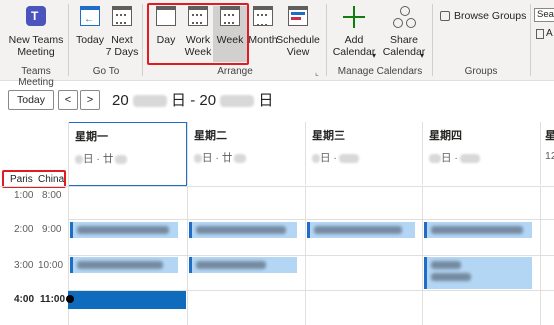  Describe the element at coordinates (52, 229) in the screenshot. I see `time-china-9: 9:00` at that location.